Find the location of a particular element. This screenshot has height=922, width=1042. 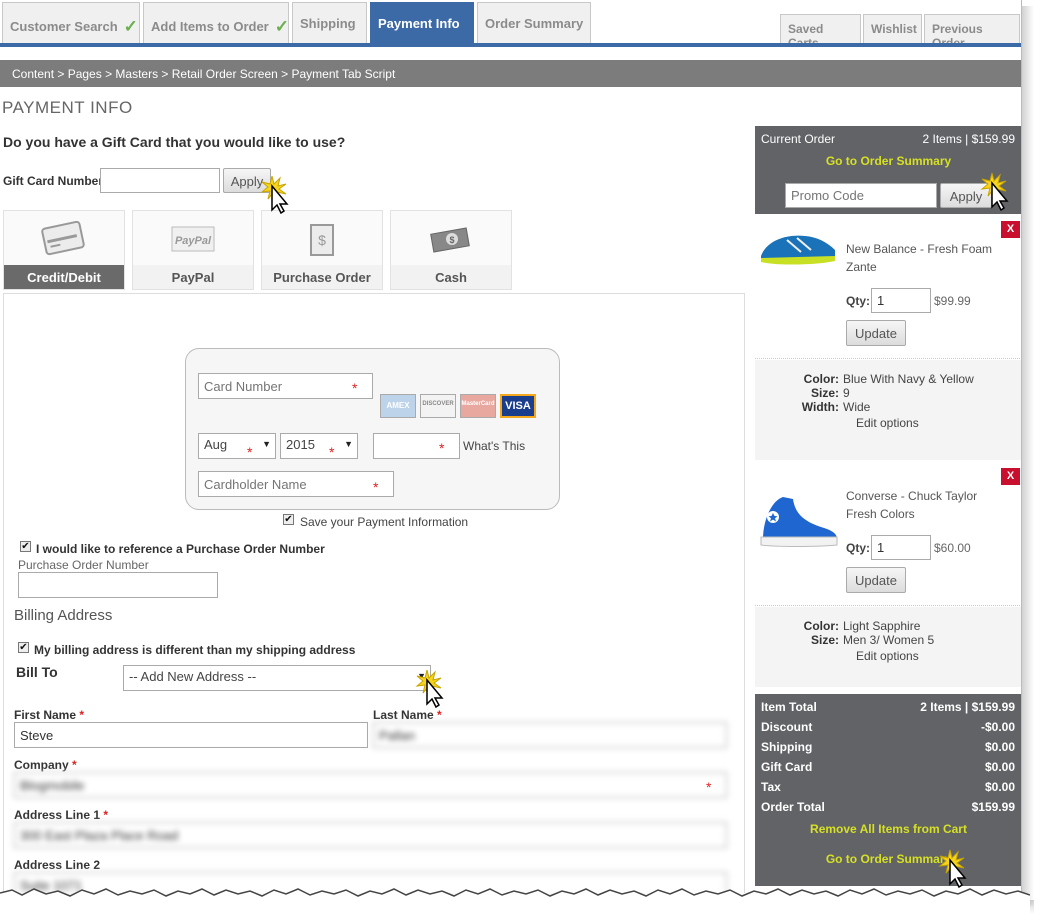

item-name-line1: Converse - Chuck Taylor is located at coordinates (912, 496).